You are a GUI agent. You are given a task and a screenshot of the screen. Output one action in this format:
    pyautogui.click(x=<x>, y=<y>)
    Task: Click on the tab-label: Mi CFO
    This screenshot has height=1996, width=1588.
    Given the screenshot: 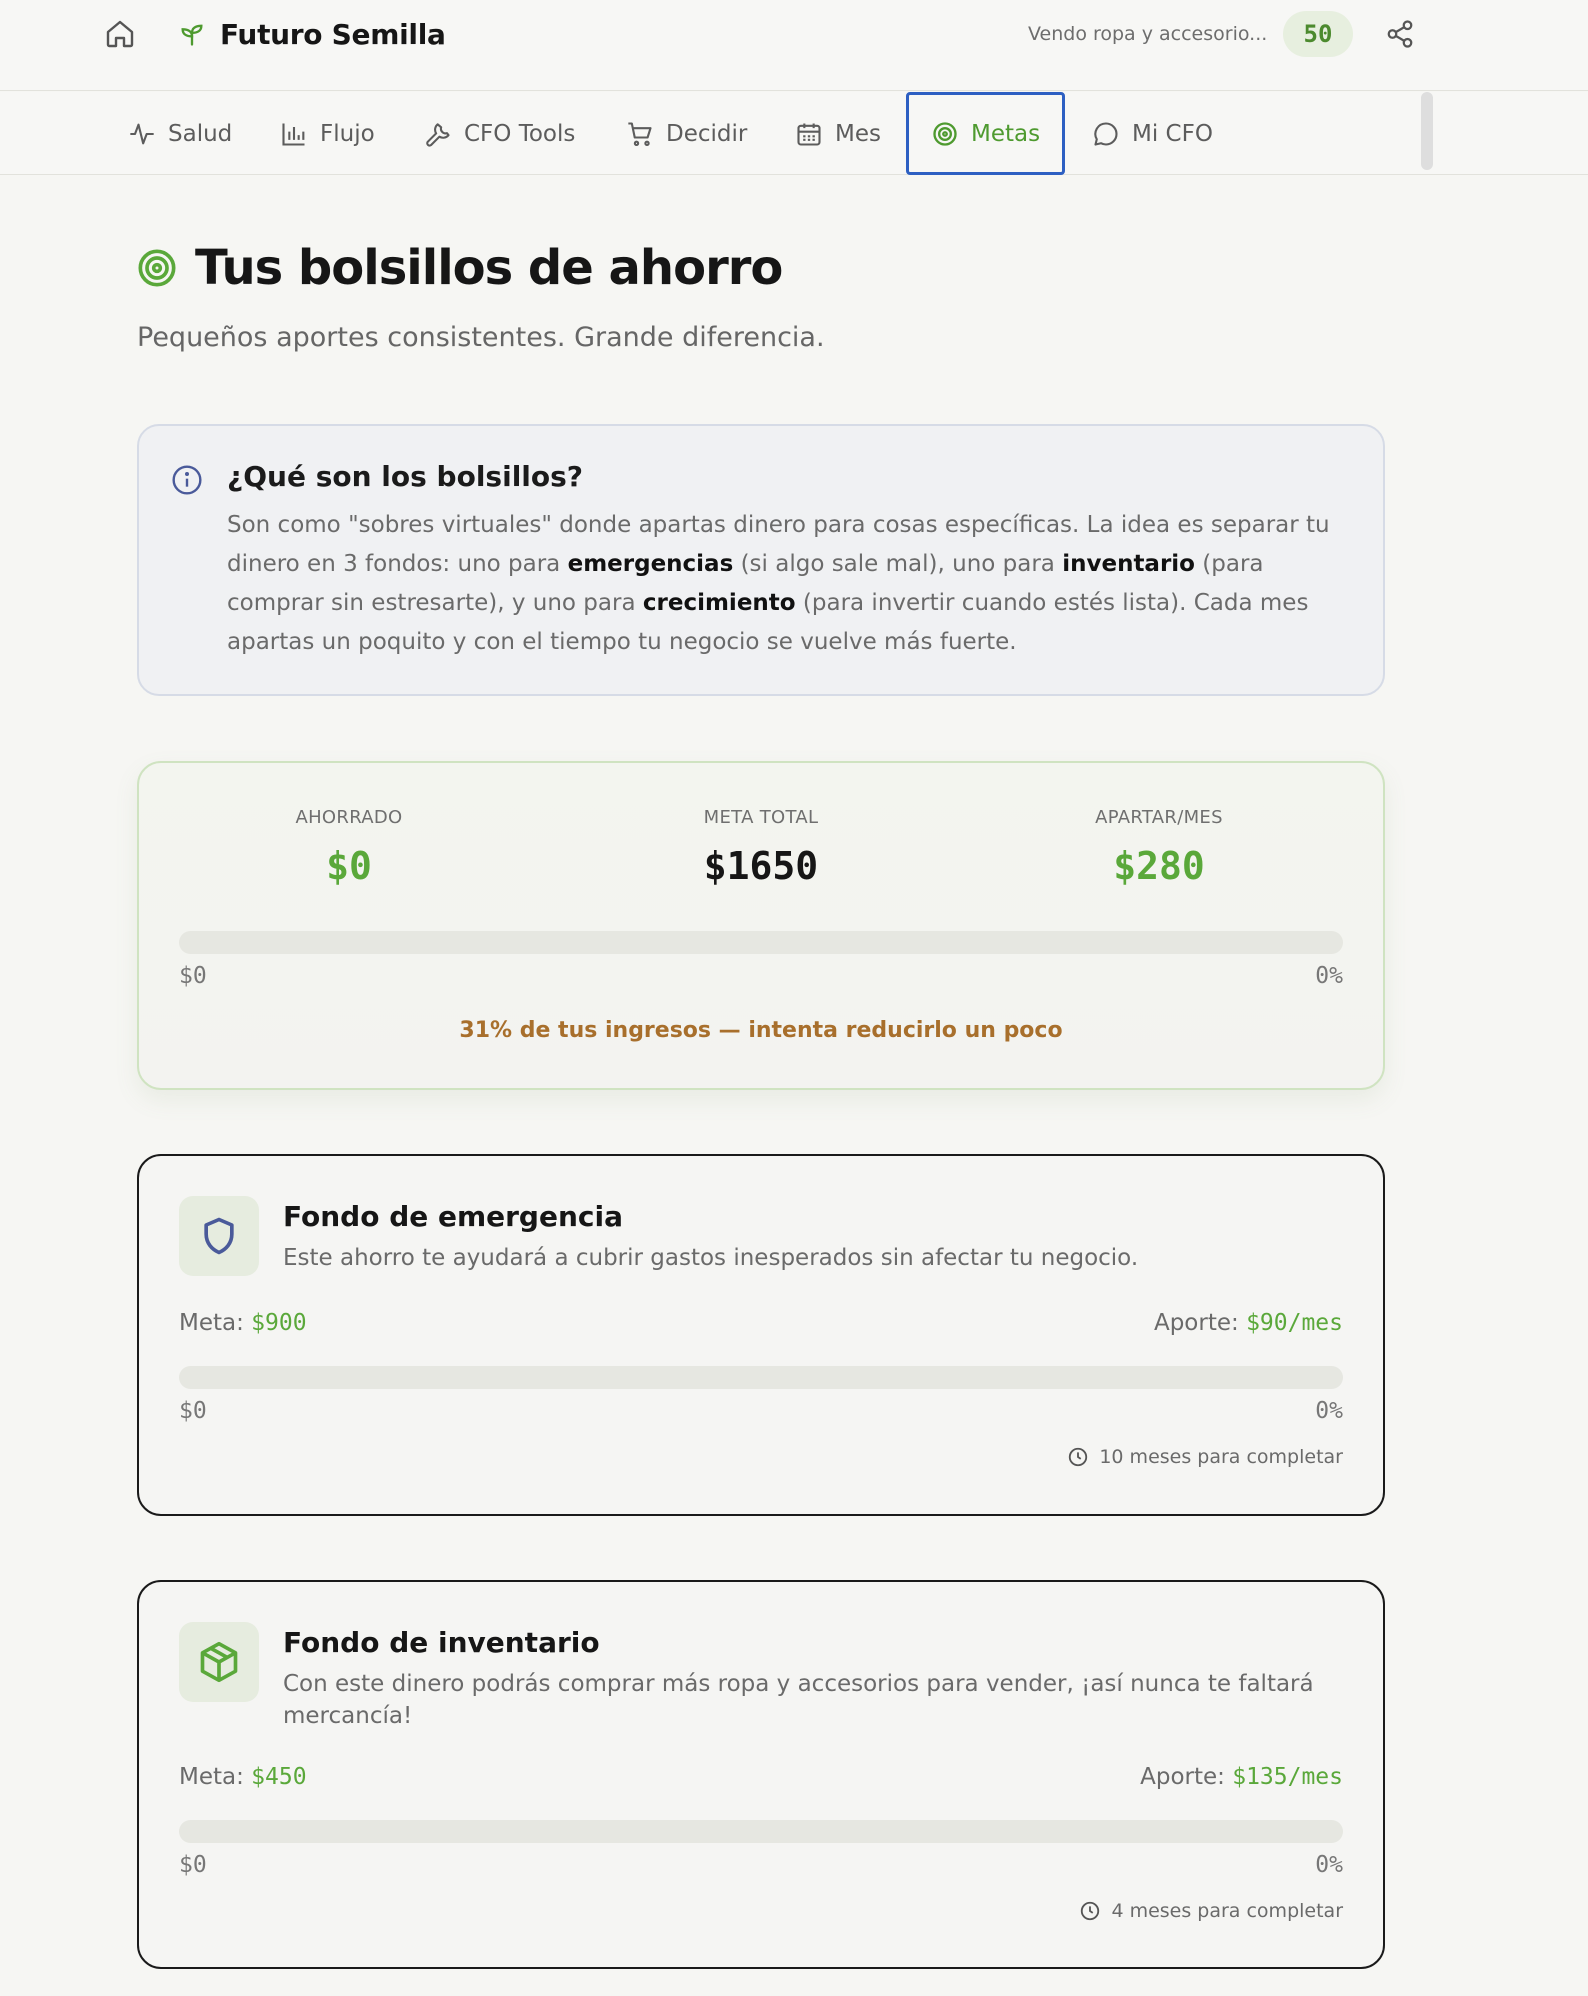 What is the action you would take?
    pyautogui.click(x=1172, y=133)
    